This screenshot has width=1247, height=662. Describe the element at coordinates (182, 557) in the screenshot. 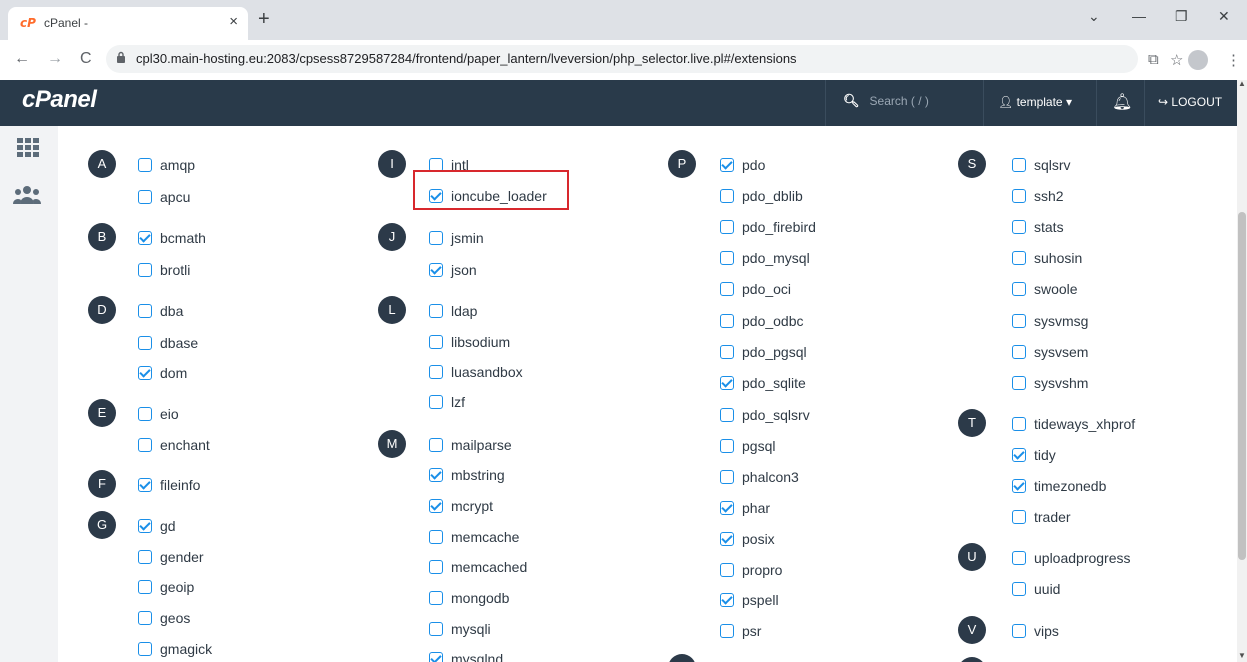

I see `extension-label: gender` at that location.